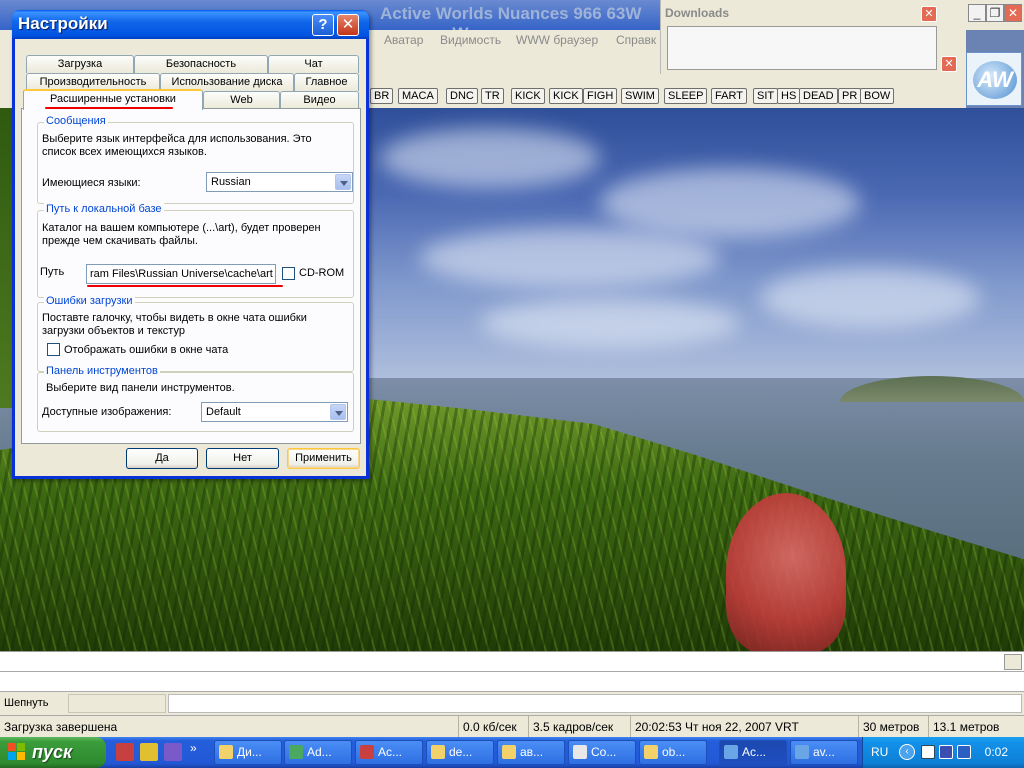  Describe the element at coordinates (850, 96) in the screenshot. I see `gesture-button: PR` at that location.